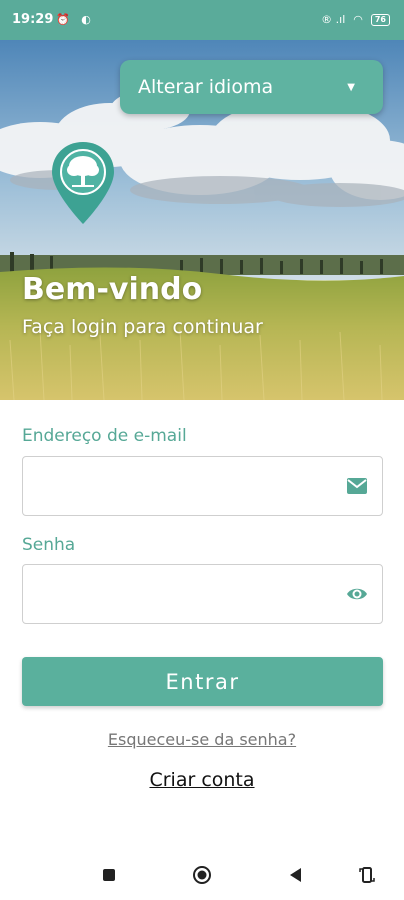 The width and height of the screenshot is (404, 900). Describe the element at coordinates (187, 487) in the screenshot. I see `email-field` at that location.